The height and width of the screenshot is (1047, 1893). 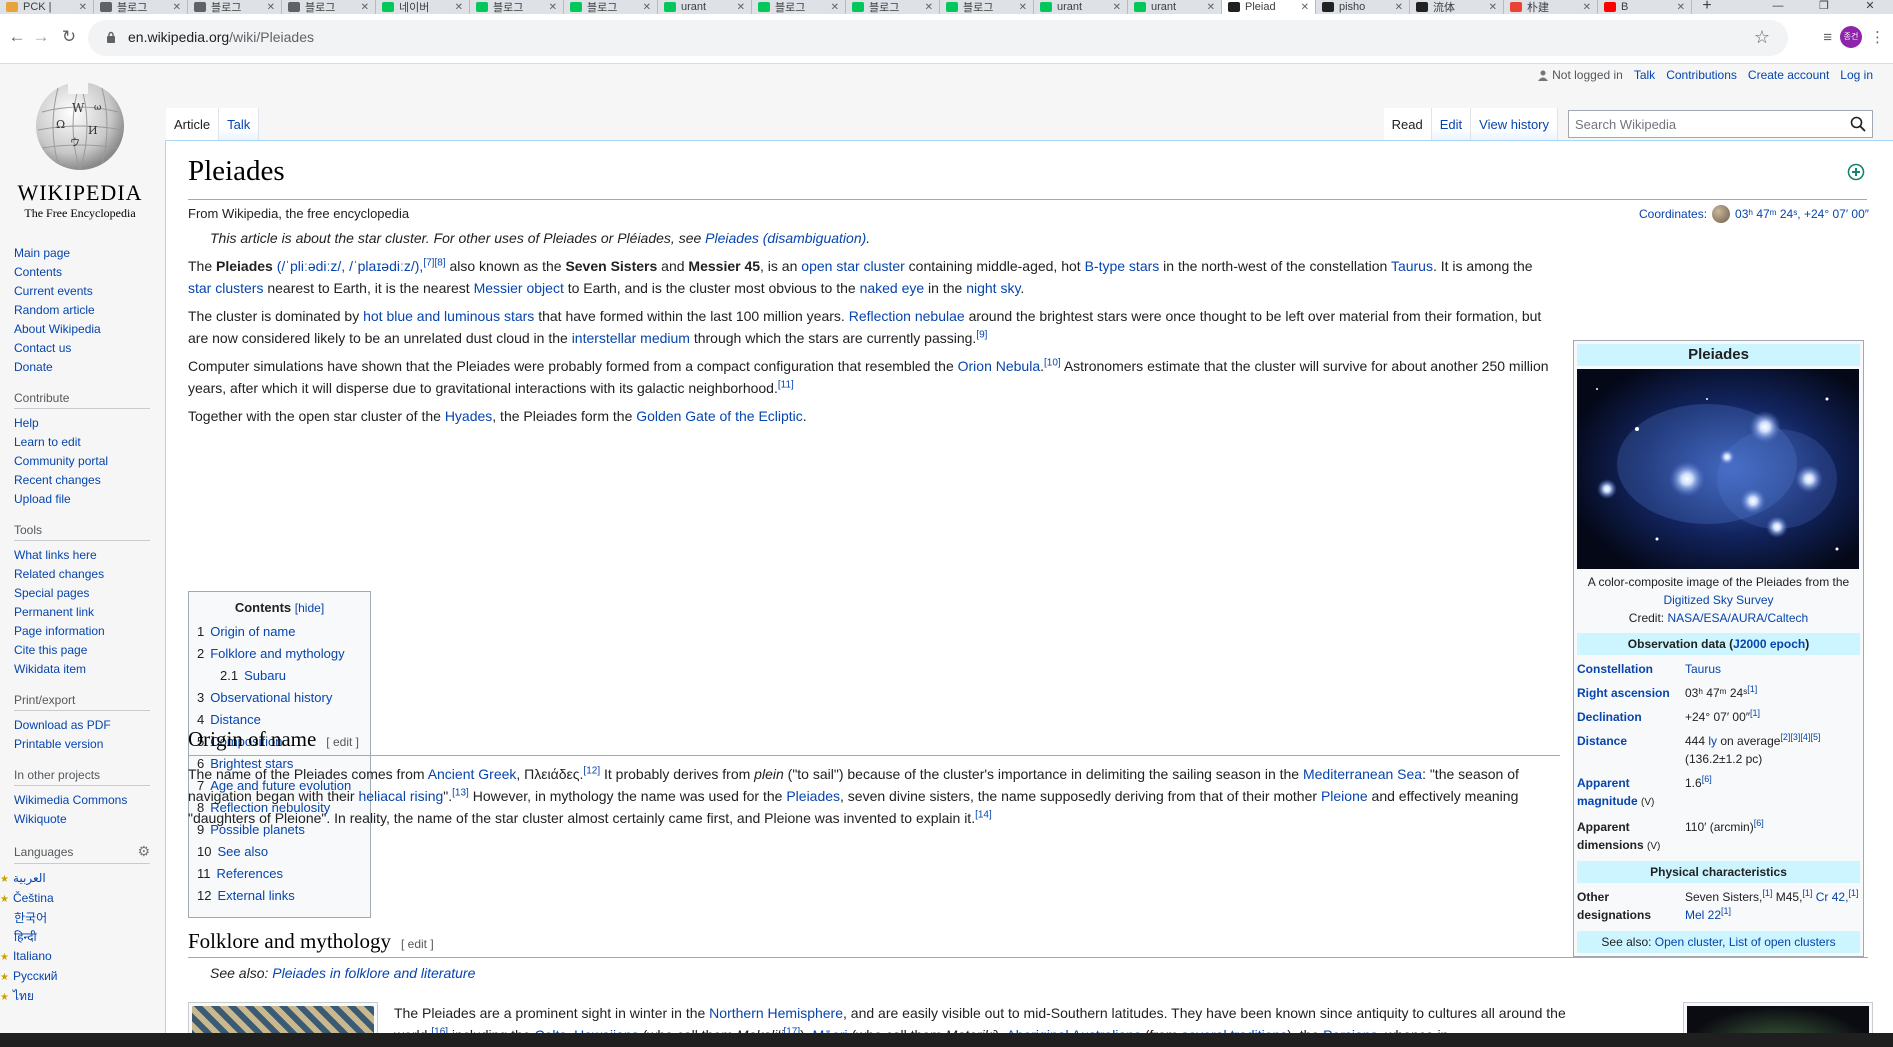 I want to click on sidebar-link-contribute: Upload file, so click(x=89, y=499).